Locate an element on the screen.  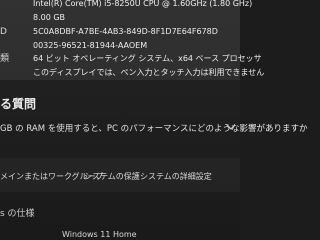
spec-row-ram: 8.00 GB is located at coordinates (120, 18).